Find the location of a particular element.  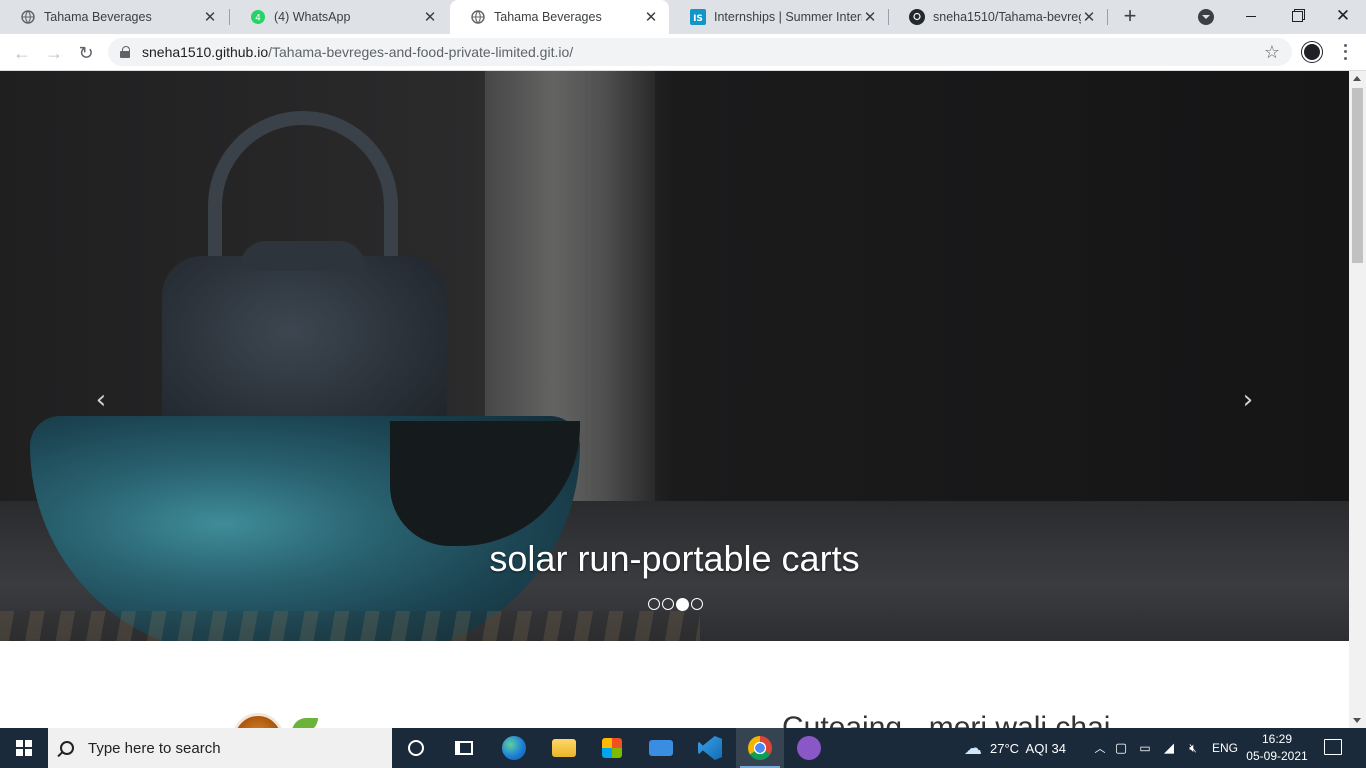

tea-leaves-image is located at coordinates (350, 626).